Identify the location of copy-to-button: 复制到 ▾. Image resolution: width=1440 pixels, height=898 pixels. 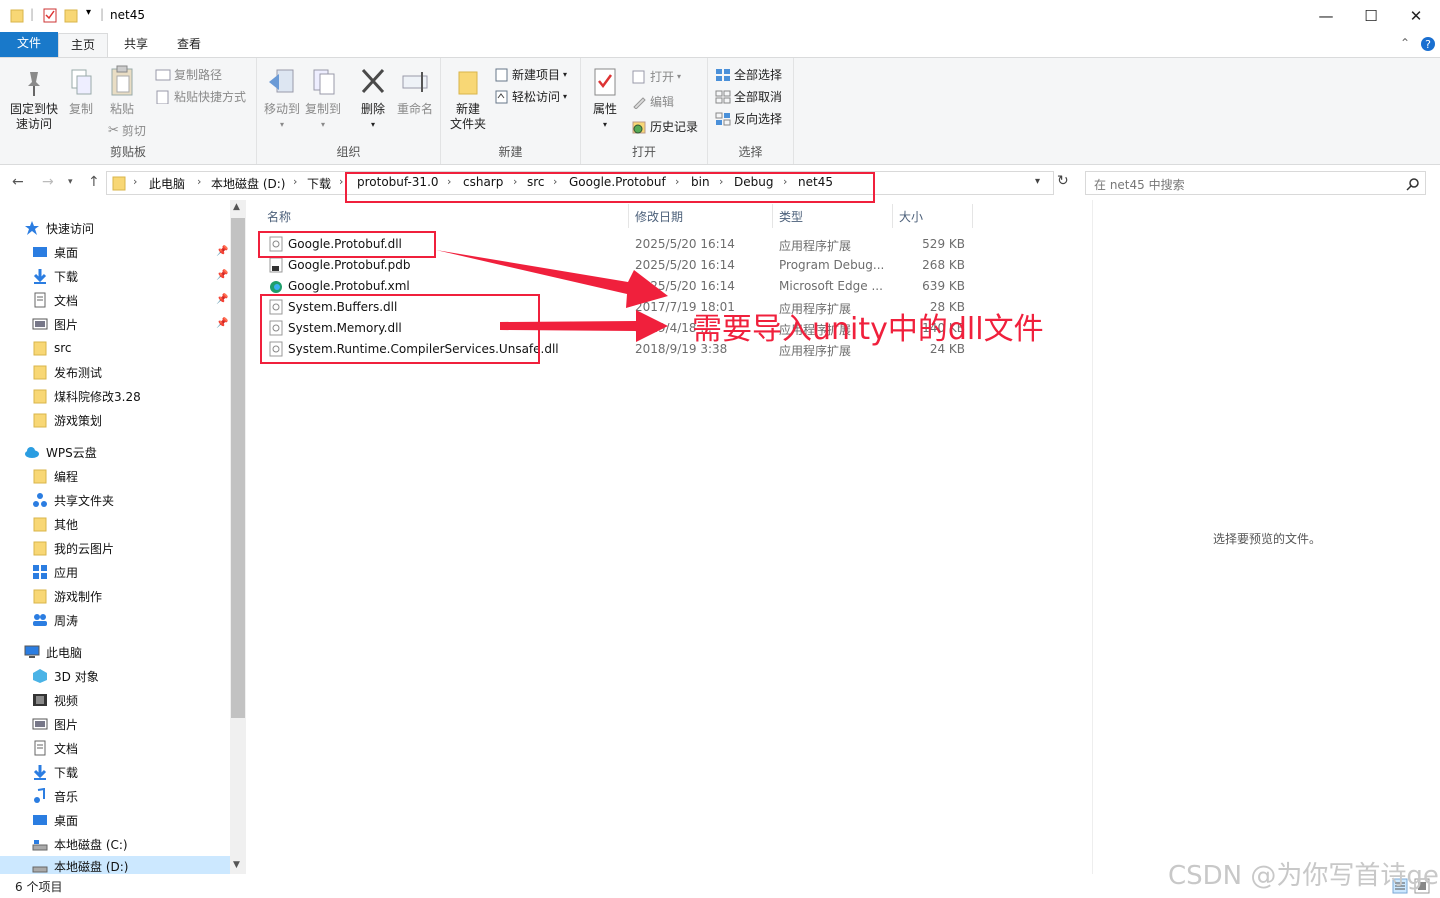
(323, 99).